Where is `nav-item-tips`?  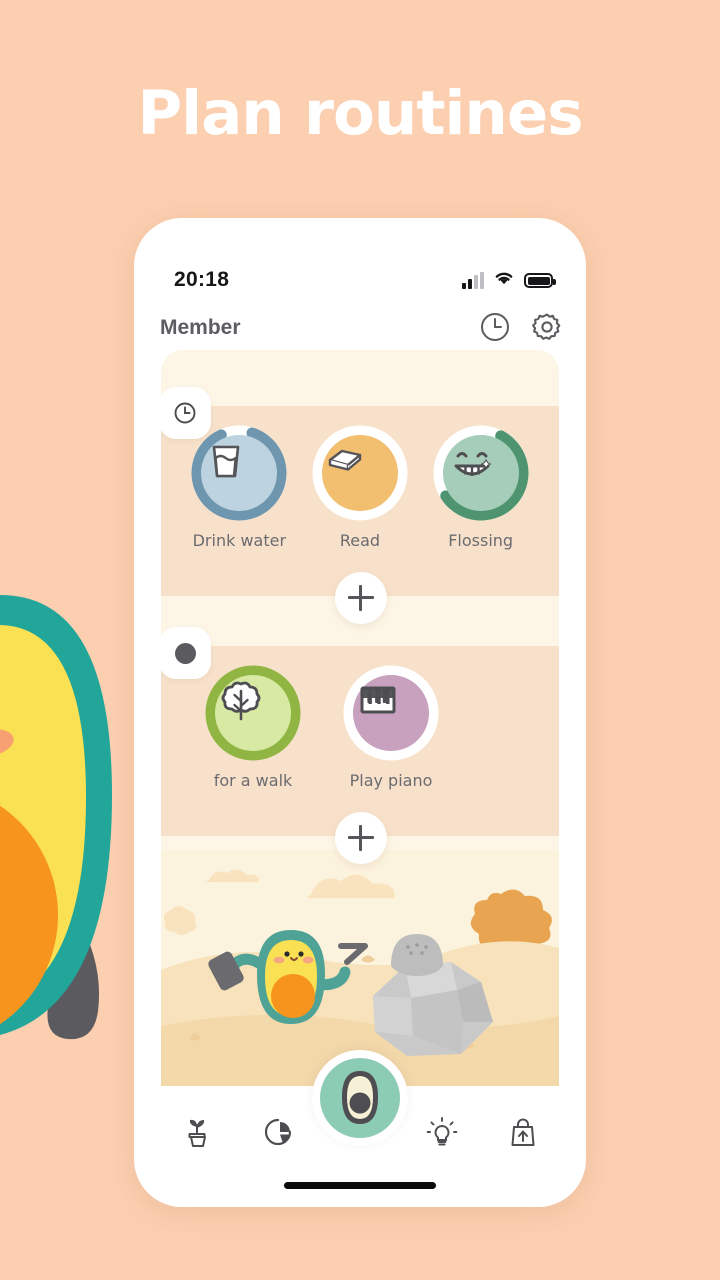
nav-item-tips is located at coordinates (442, 1132).